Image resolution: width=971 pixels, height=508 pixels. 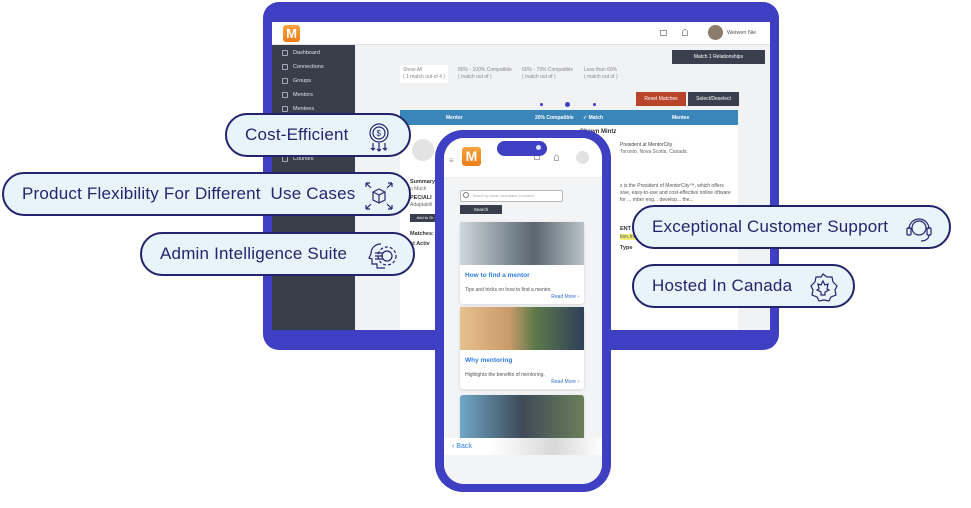 What do you see at coordinates (511, 196) in the screenshot?
I see `search-input: Search by name, description or content` at bounding box center [511, 196].